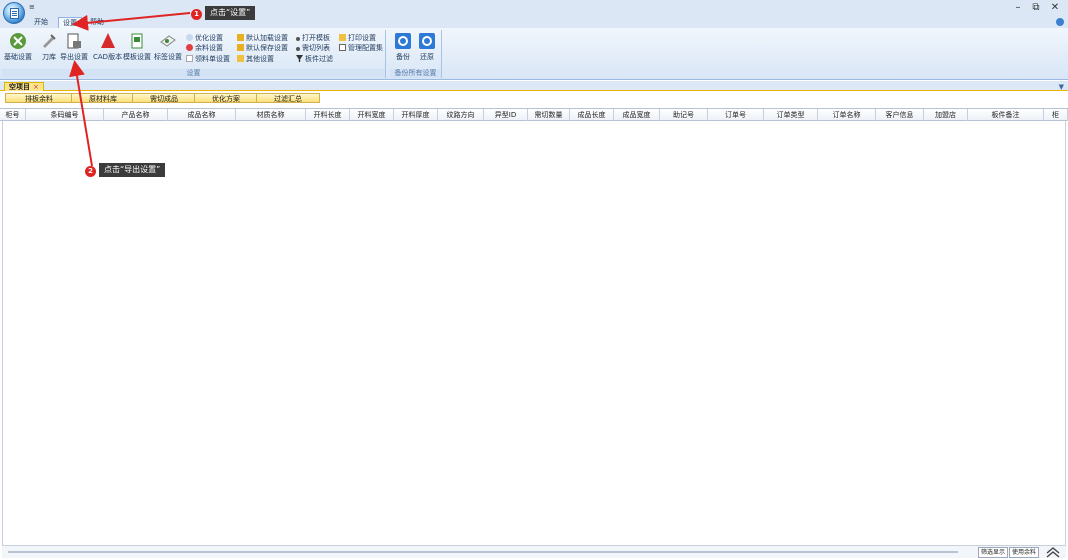 This screenshot has width=1068, height=560. Describe the element at coordinates (372, 115) in the screenshot. I see `col-header: 开料宽度` at that location.